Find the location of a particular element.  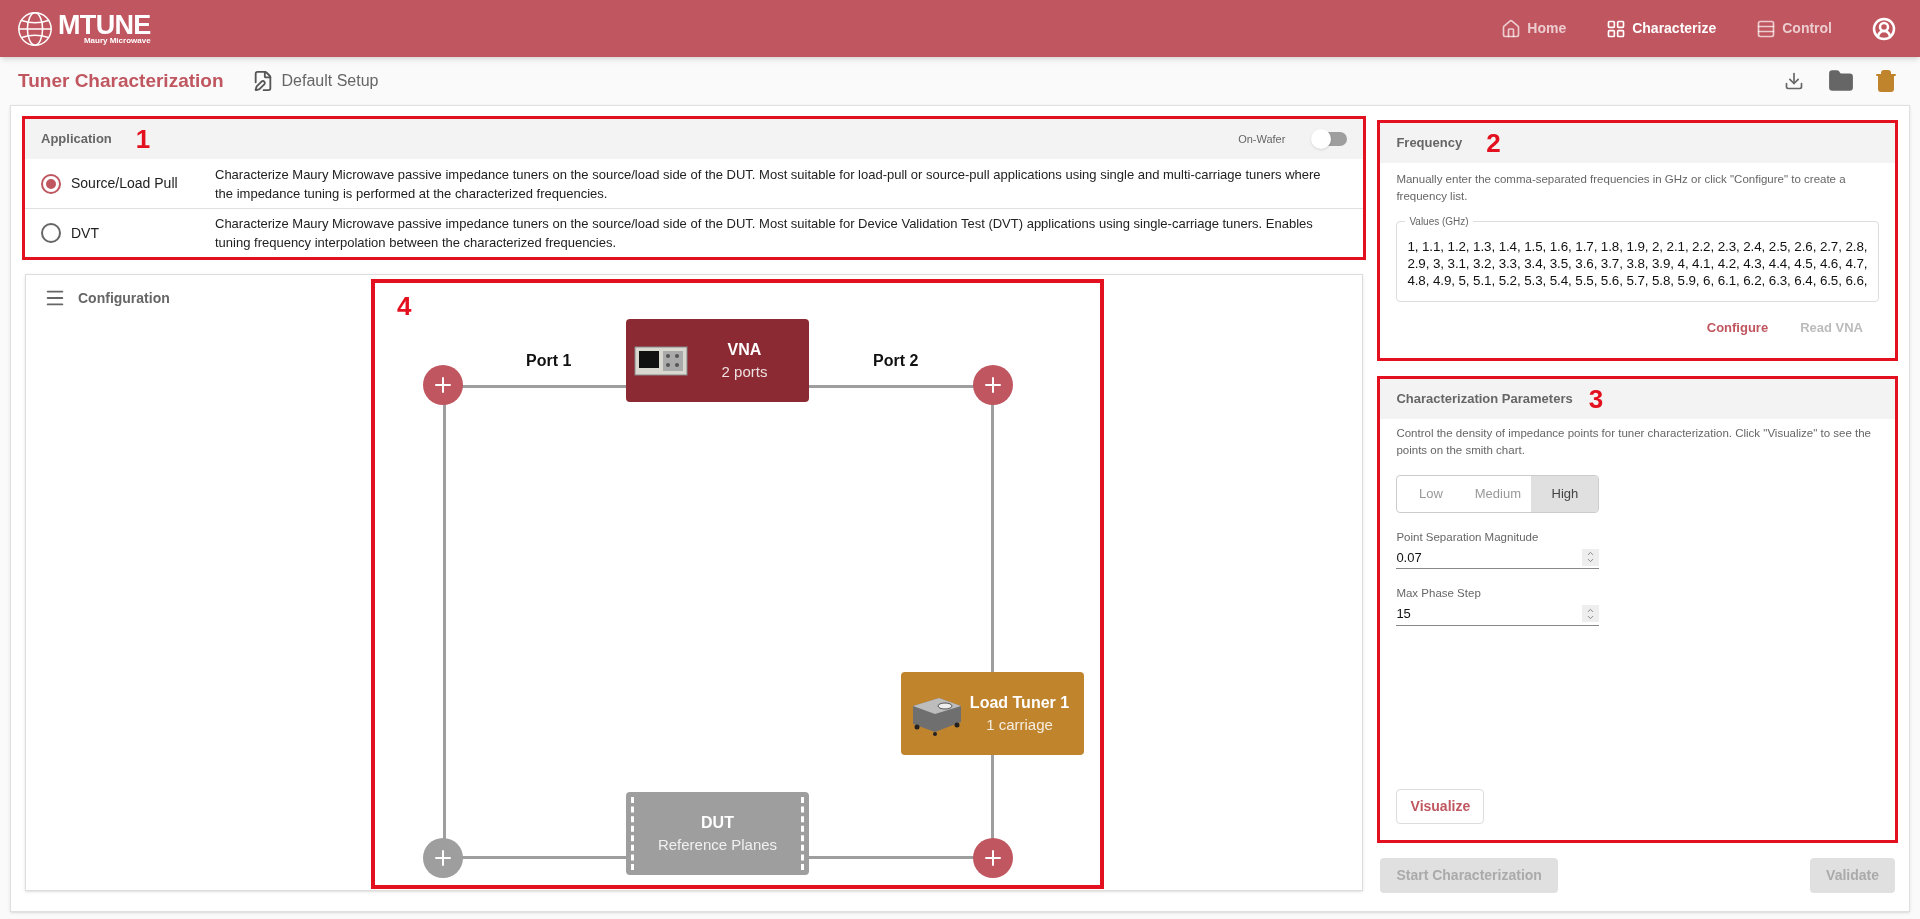

port-label: Port 1 is located at coordinates (549, 361).